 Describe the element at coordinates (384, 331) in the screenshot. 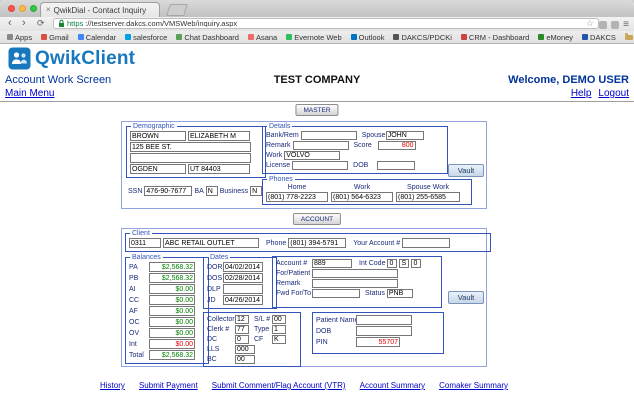

I see `patient-dob-input` at that location.